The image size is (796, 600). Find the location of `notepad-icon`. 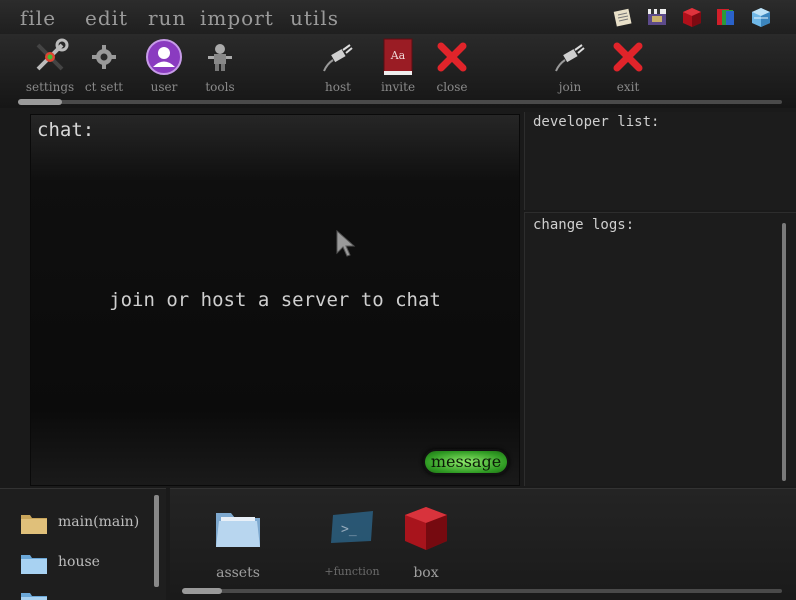

notepad-icon is located at coordinates (623, 17).